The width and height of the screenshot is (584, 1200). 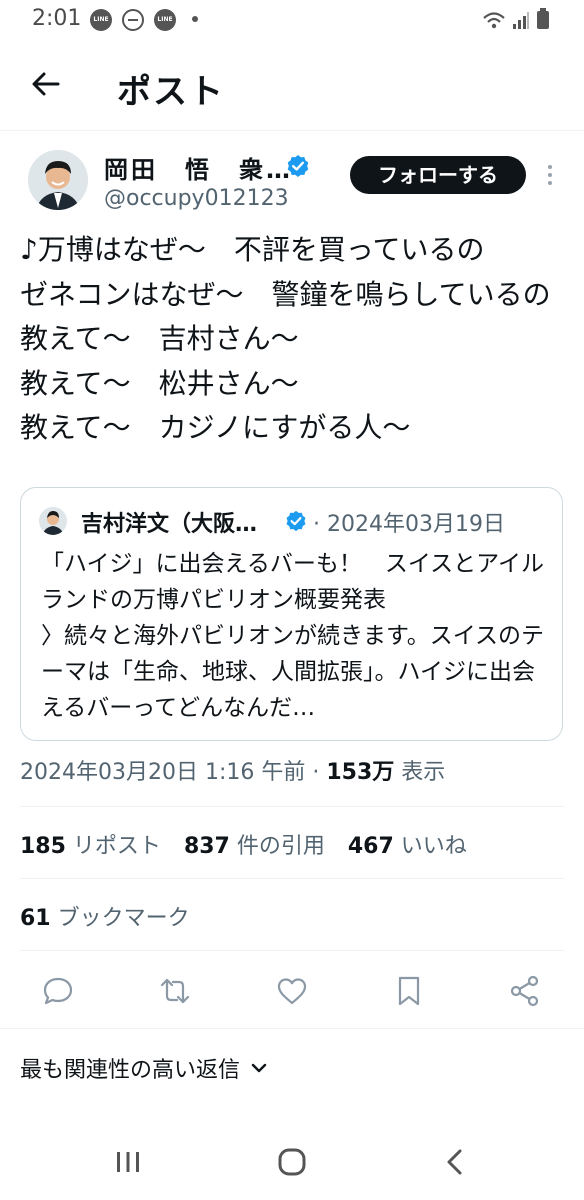 I want to click on reply-sort-dropdown: 最も関連性の高い返信, so click(x=144, y=1068).